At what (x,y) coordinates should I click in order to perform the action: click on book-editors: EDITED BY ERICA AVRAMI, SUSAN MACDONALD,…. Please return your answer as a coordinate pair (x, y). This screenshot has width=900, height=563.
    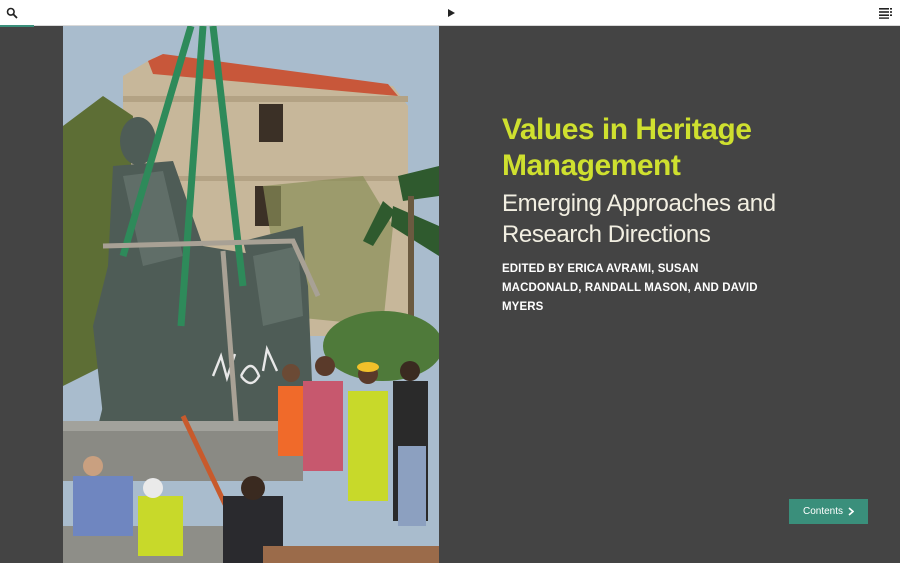
    Looking at the image, I should click on (630, 288).